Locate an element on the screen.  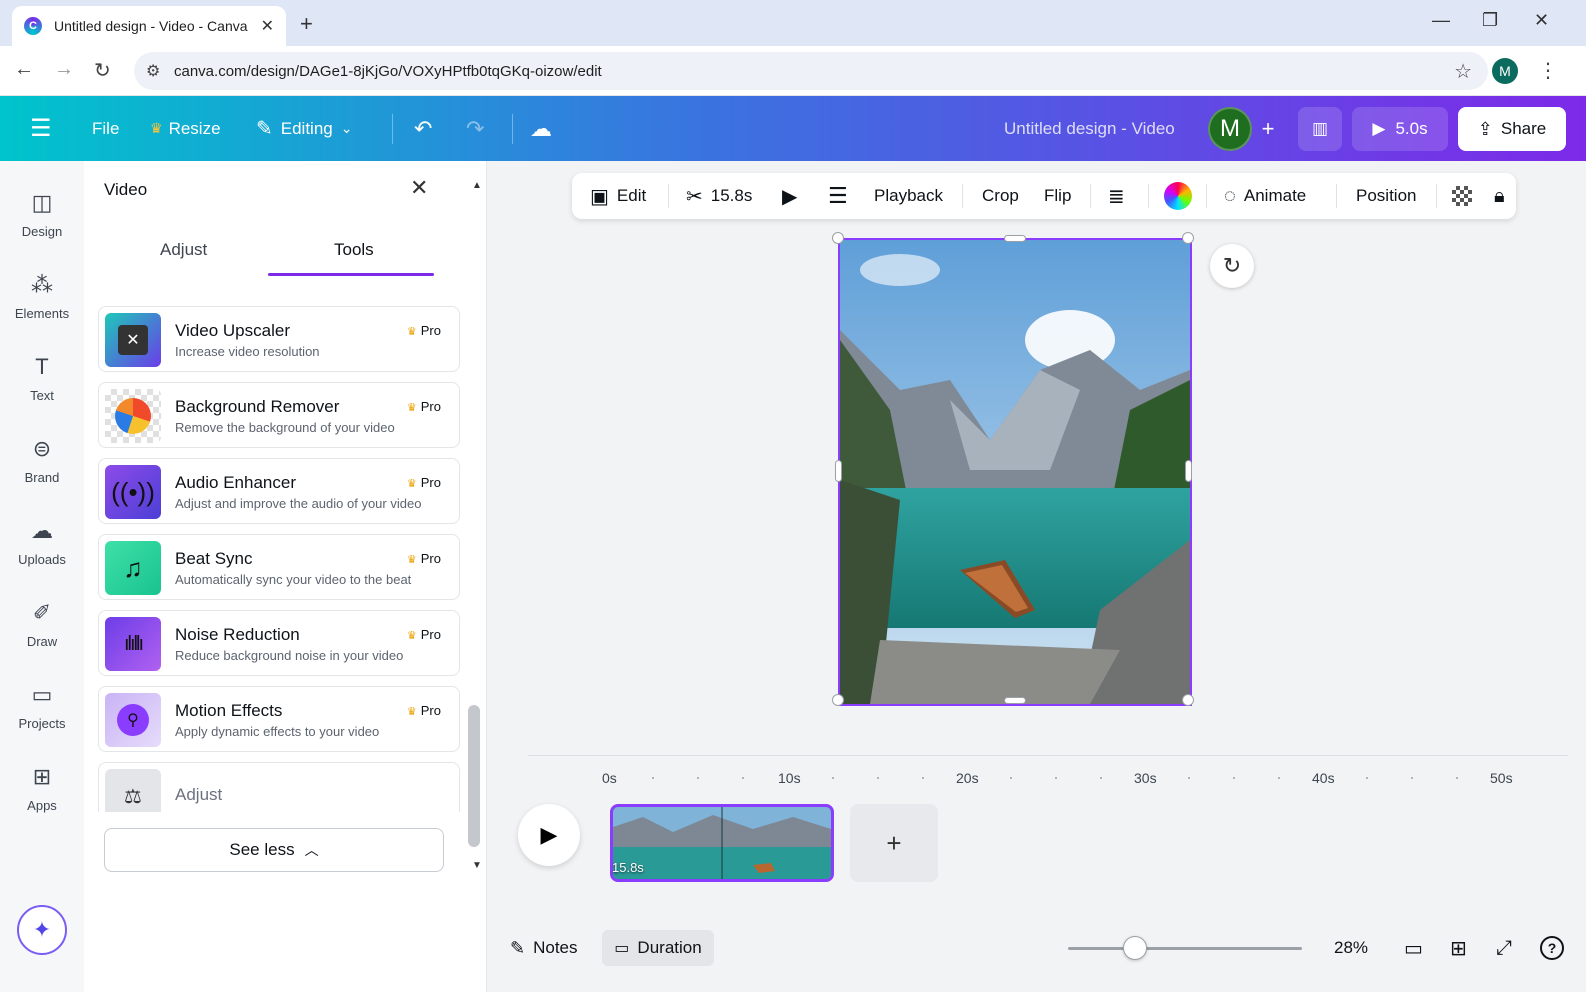
lock-icon: 🔒︎ is located at coordinates (1499, 196).